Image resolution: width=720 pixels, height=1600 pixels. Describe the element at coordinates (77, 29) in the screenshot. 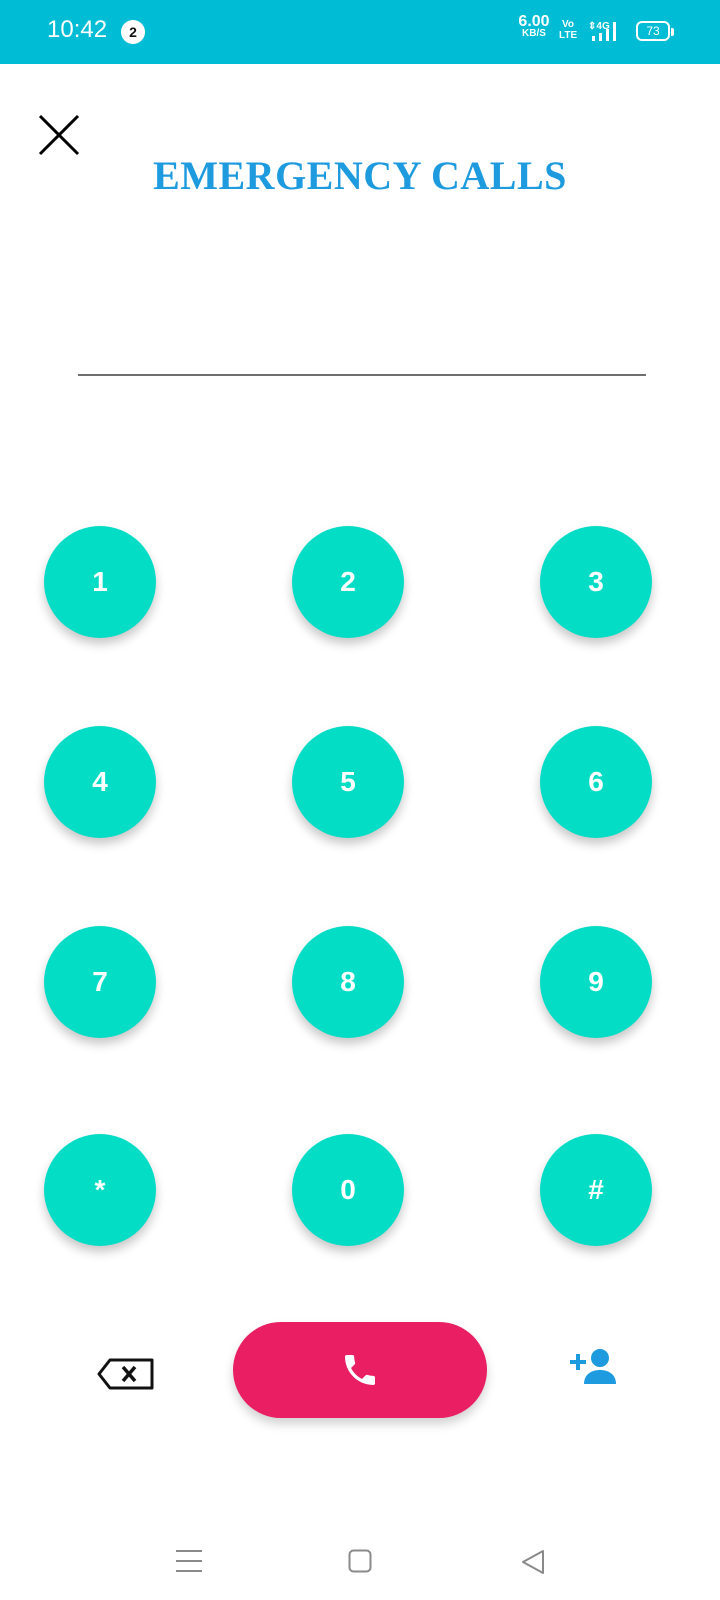

I see `status-time: 10:42` at that location.